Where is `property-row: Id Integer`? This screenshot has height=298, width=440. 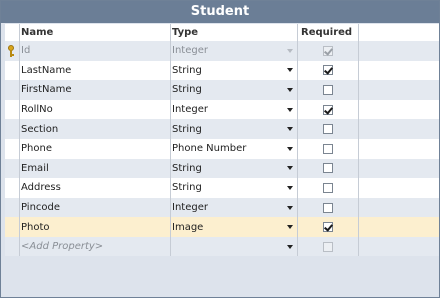
property-row: Id Integer is located at coordinates (222, 51).